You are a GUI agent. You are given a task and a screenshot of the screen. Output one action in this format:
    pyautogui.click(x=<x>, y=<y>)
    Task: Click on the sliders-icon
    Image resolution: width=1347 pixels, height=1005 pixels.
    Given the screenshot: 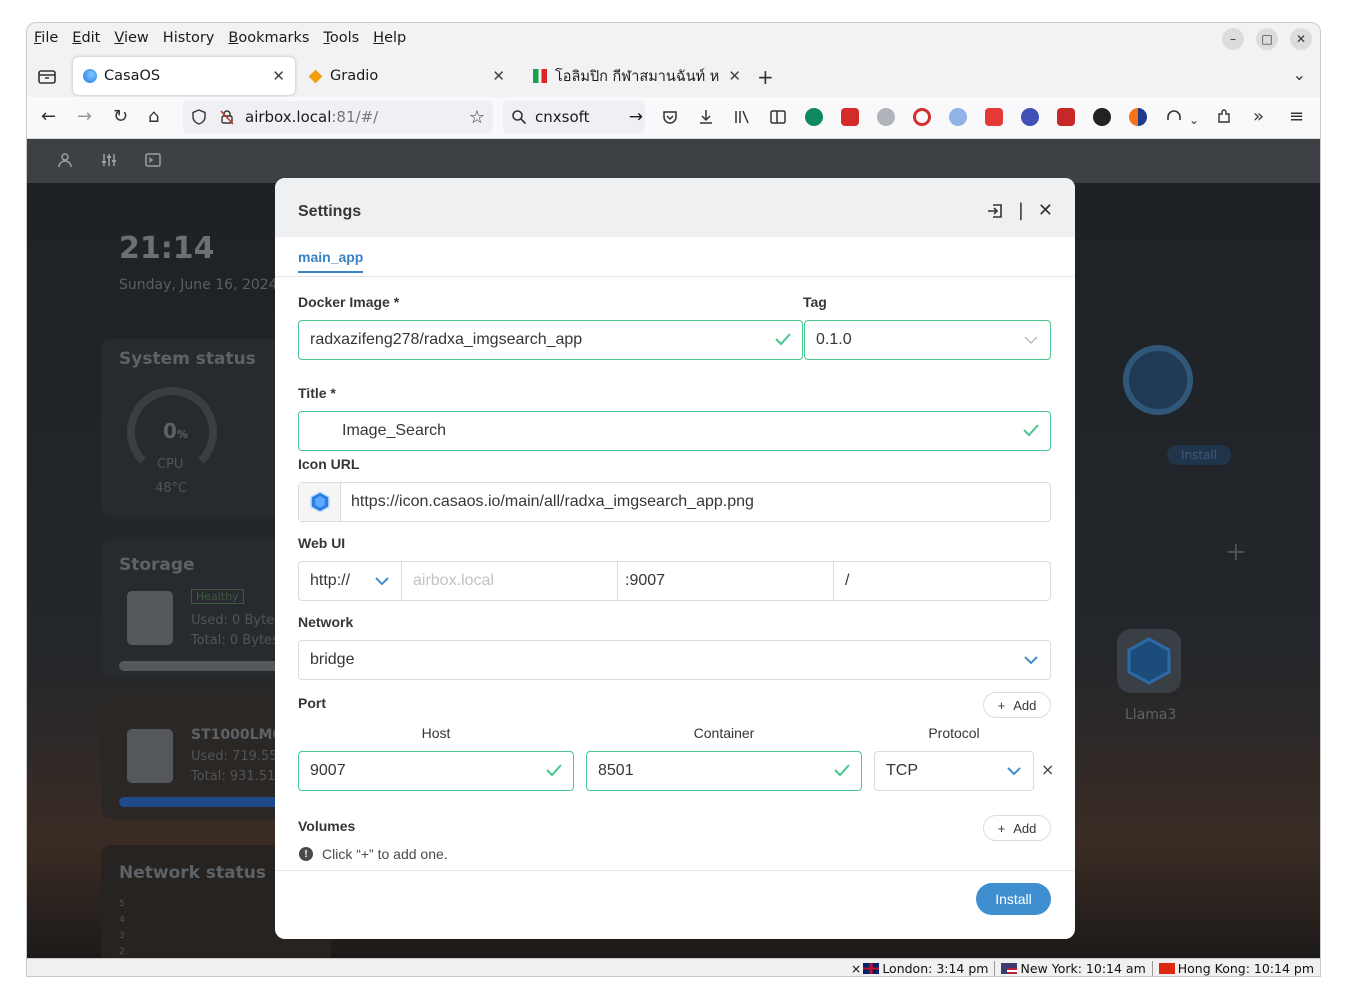 What is the action you would take?
    pyautogui.click(x=109, y=160)
    